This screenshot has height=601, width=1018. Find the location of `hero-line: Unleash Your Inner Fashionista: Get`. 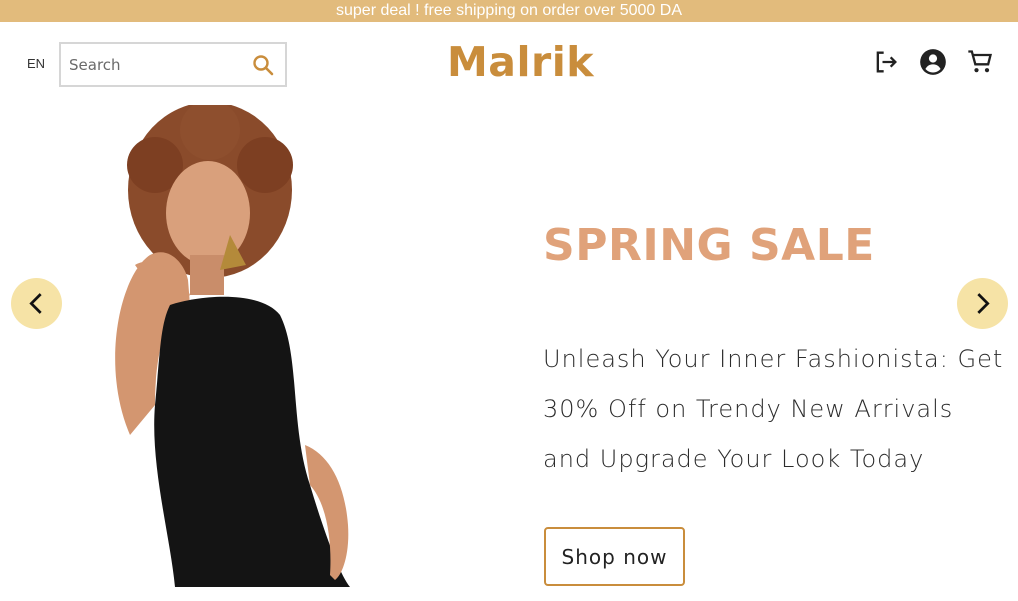

hero-line: Unleash Your Inner Fashionista: Get is located at coordinates (773, 359).